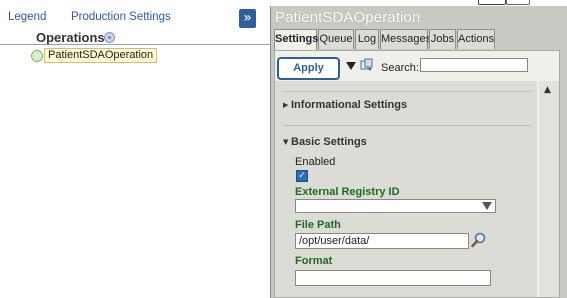 Image resolution: width=567 pixels, height=298 pixels. What do you see at coordinates (308, 68) in the screenshot?
I see `apply-button: Apply` at bounding box center [308, 68].